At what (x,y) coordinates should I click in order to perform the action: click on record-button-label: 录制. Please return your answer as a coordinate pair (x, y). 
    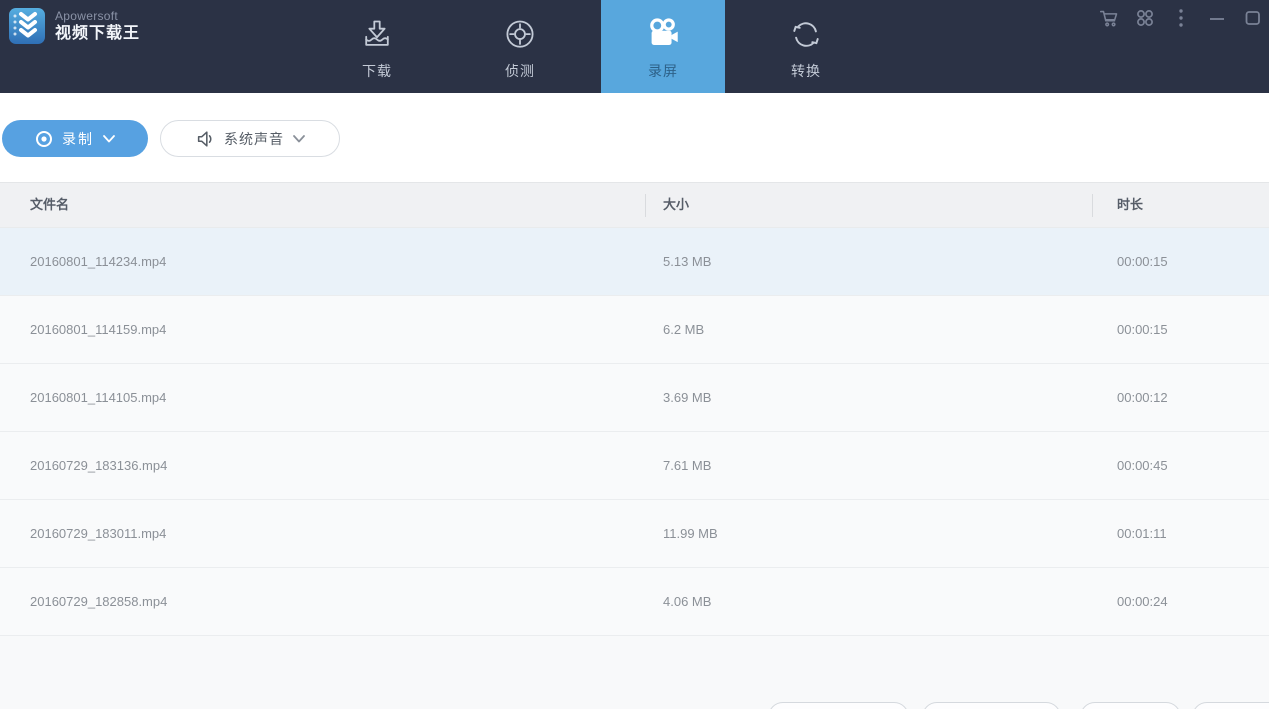
    Looking at the image, I should click on (78, 138).